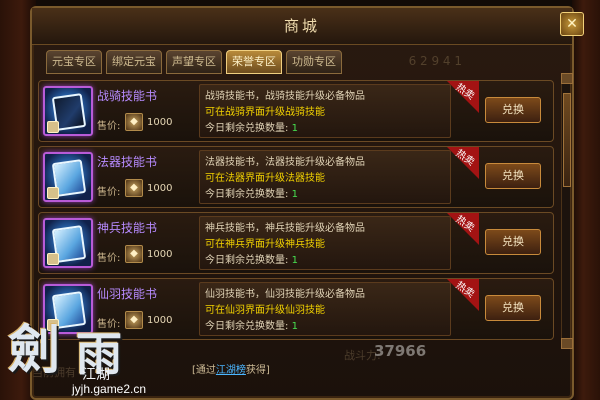 This screenshot has width=600, height=400. Describe the element at coordinates (134, 62) in the screenshot. I see `tab-bound-yuanbao: 绑定元宝` at that location.